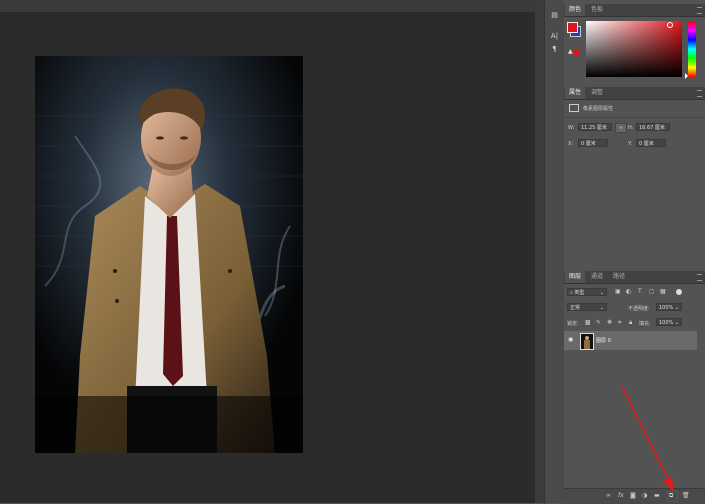 The width and height of the screenshot is (705, 504). I want to click on lock-artboard-icon: ⌗, so click(619, 323).